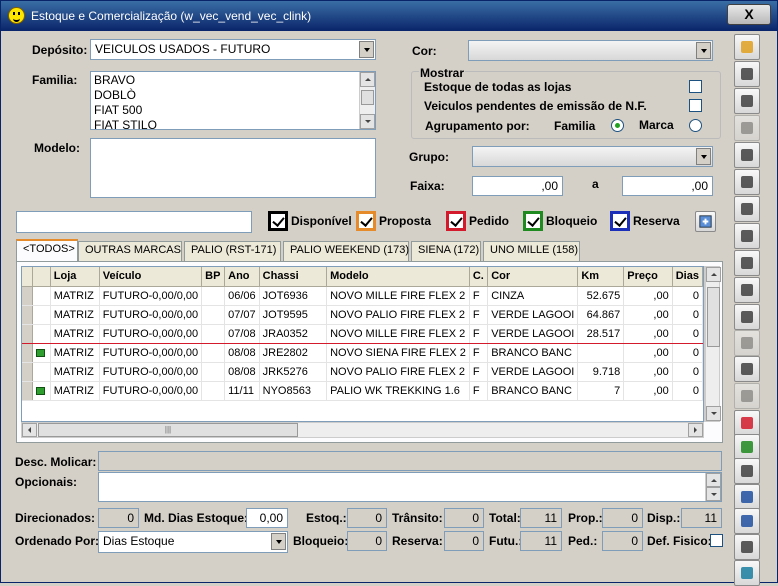 The height and width of the screenshot is (586, 778). I want to click on scroll-left-icon, so click(29, 430).